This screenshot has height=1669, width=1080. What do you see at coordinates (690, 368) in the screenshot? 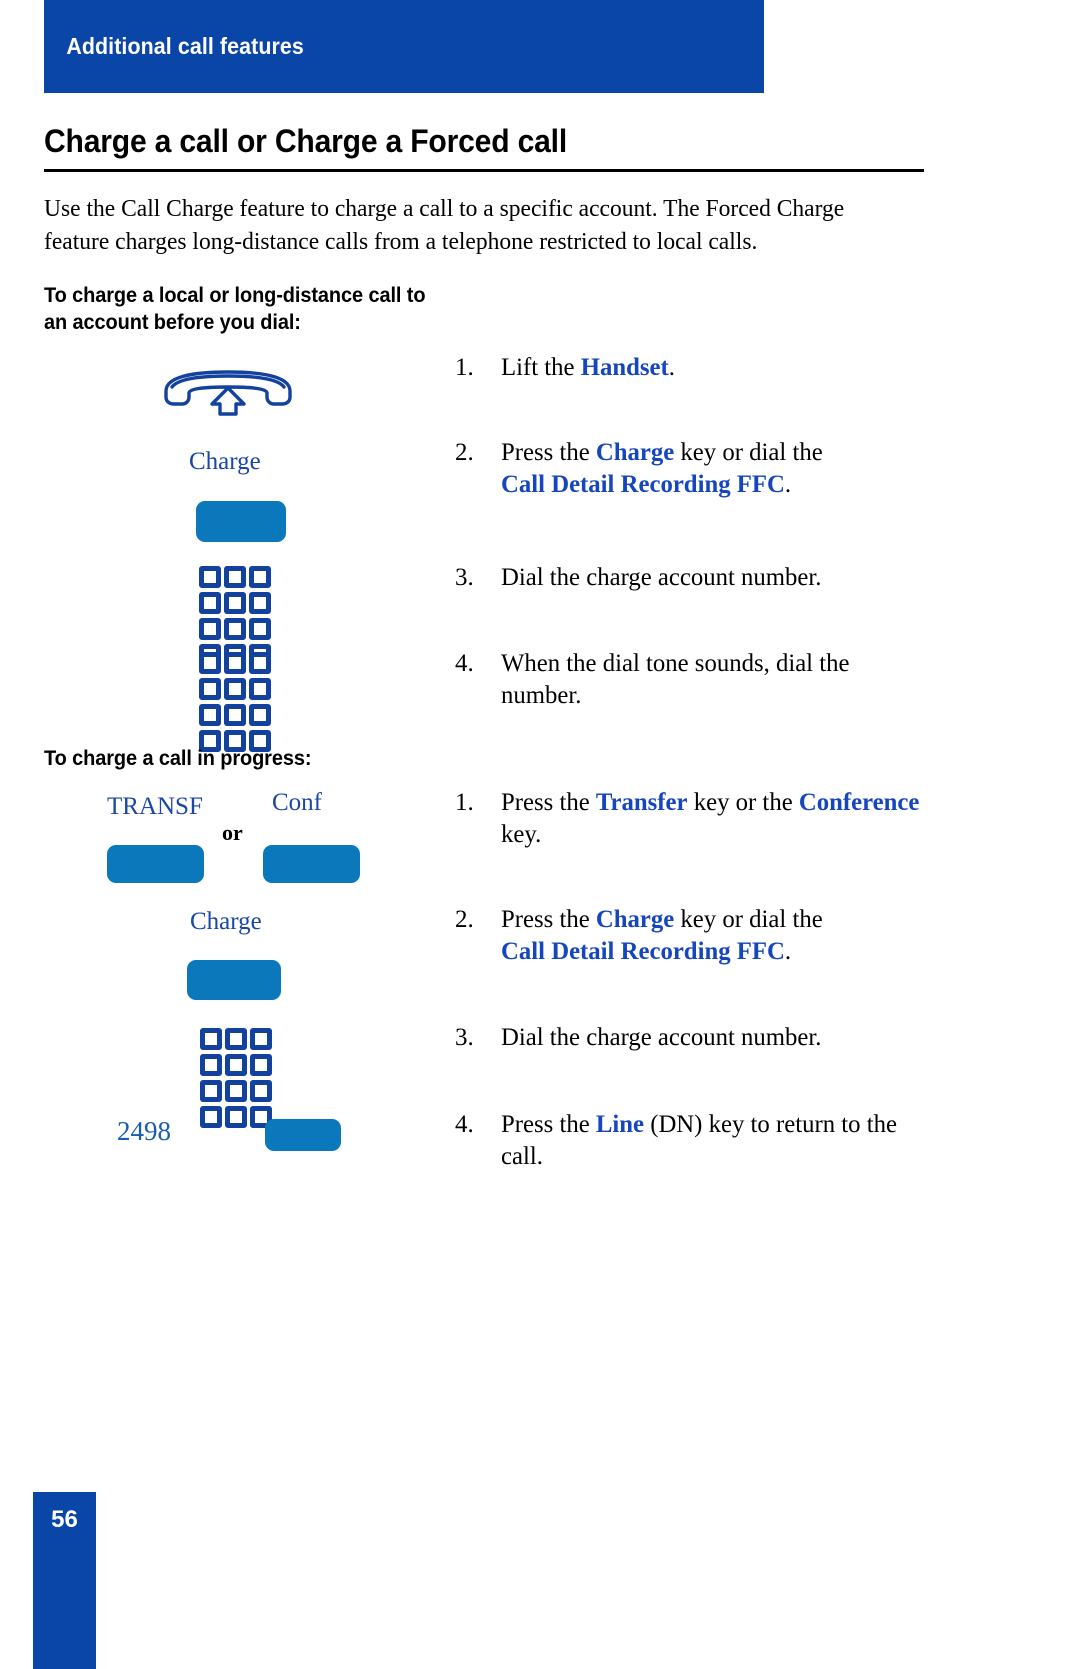
I see `section-1-step-1: 1. Lift the Handset.` at bounding box center [690, 368].